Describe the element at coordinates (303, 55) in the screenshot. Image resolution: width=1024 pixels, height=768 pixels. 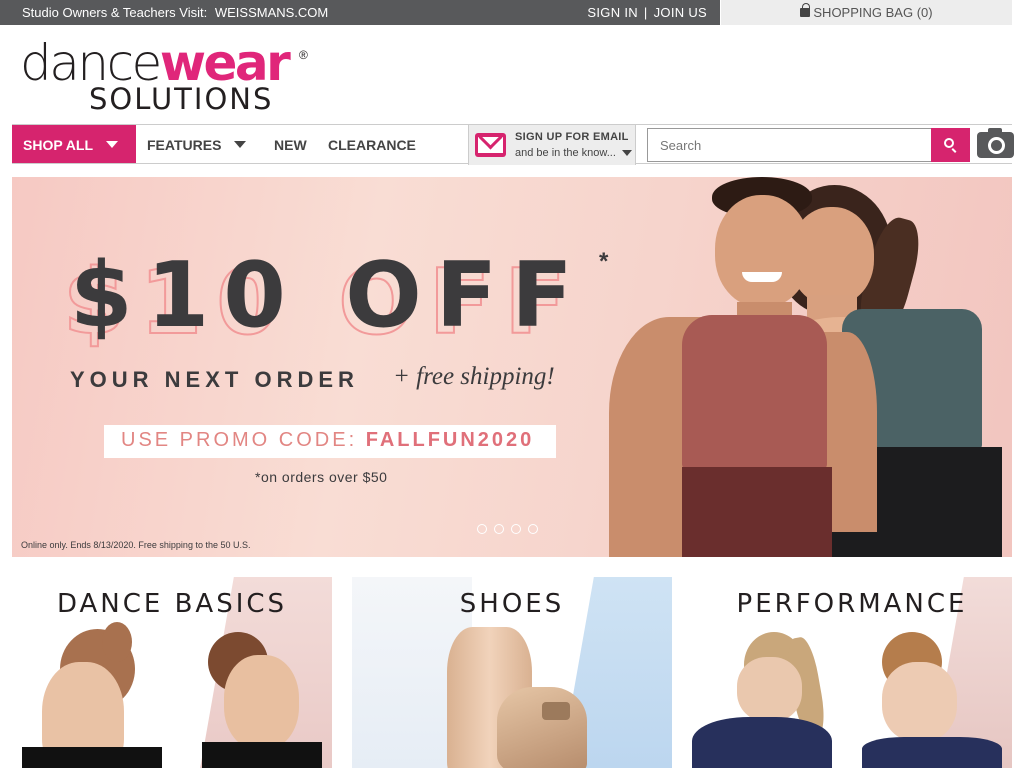
I see `logo-registered-mark: ®` at that location.